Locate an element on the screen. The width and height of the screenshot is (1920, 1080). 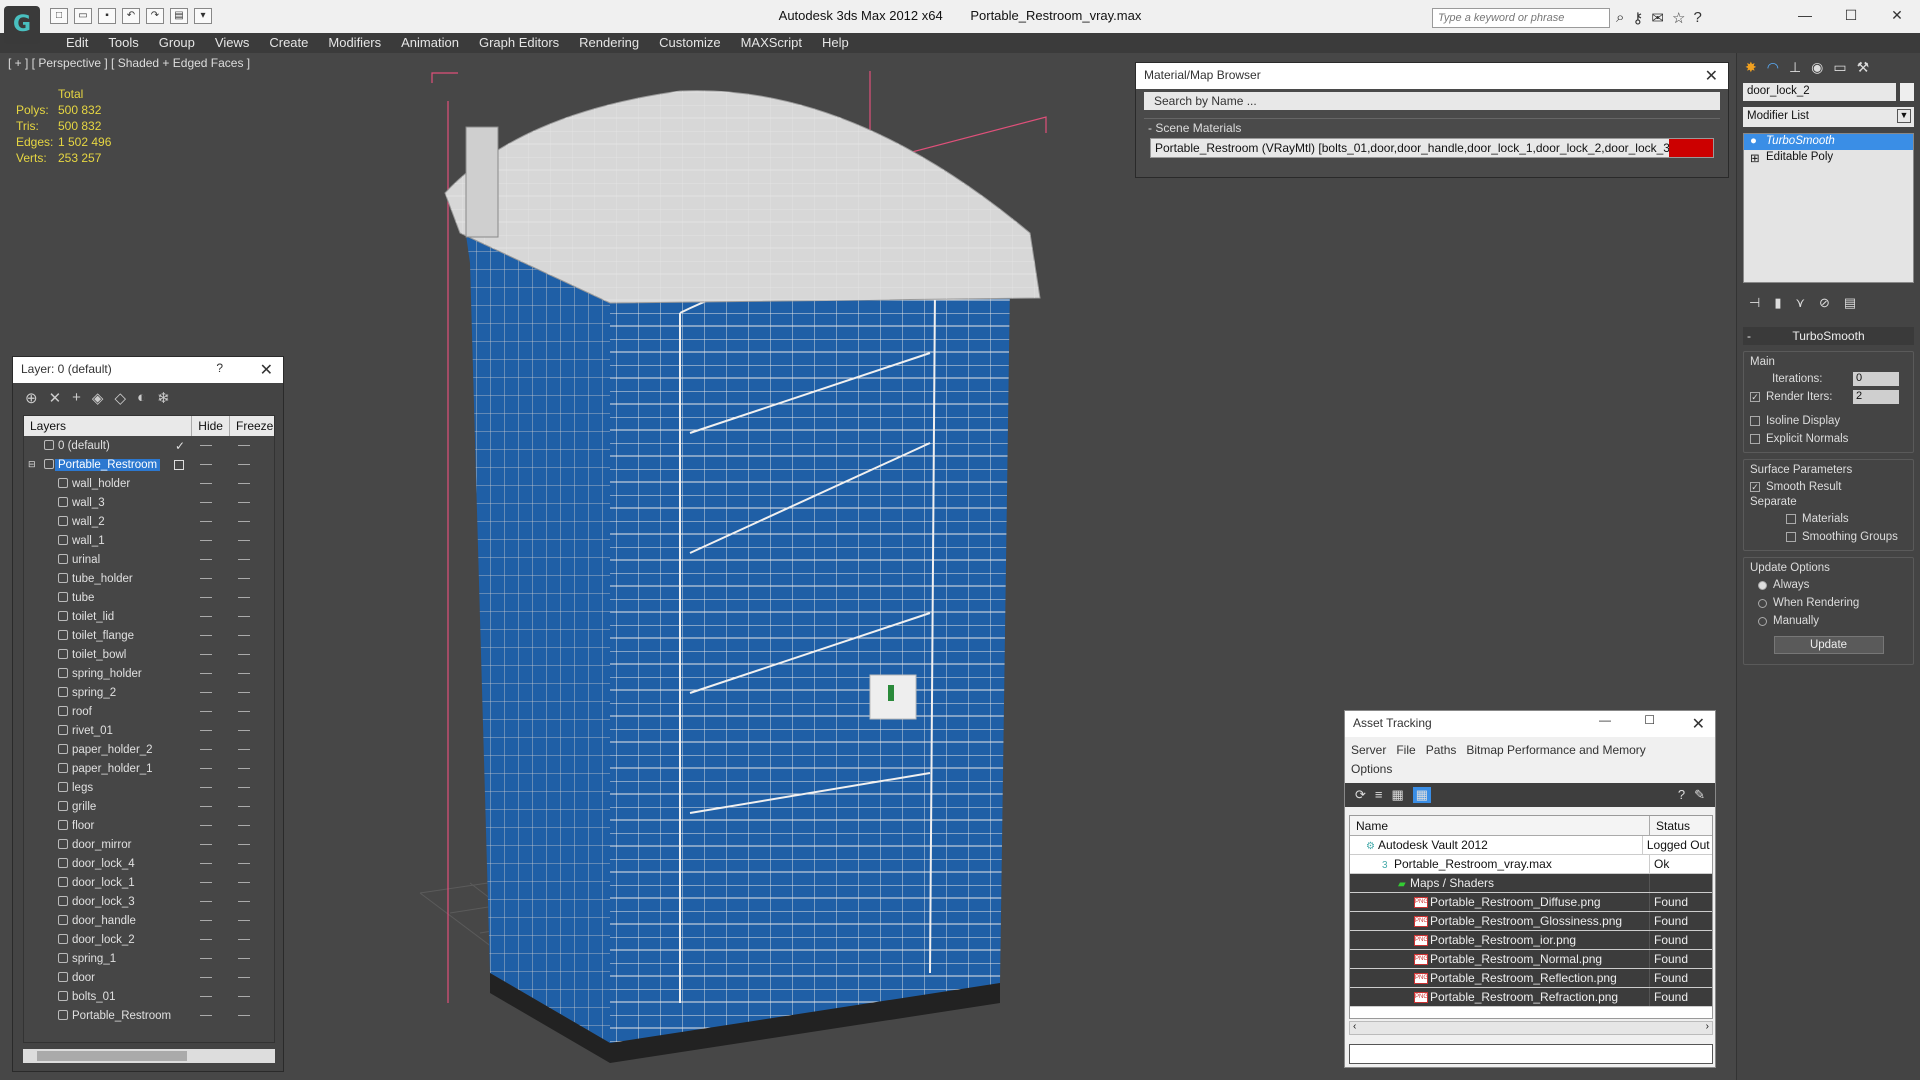
asset-menu-bitmap-performance-and-memory: Bitmap Performance and Memory is located at coordinates (1555, 750).